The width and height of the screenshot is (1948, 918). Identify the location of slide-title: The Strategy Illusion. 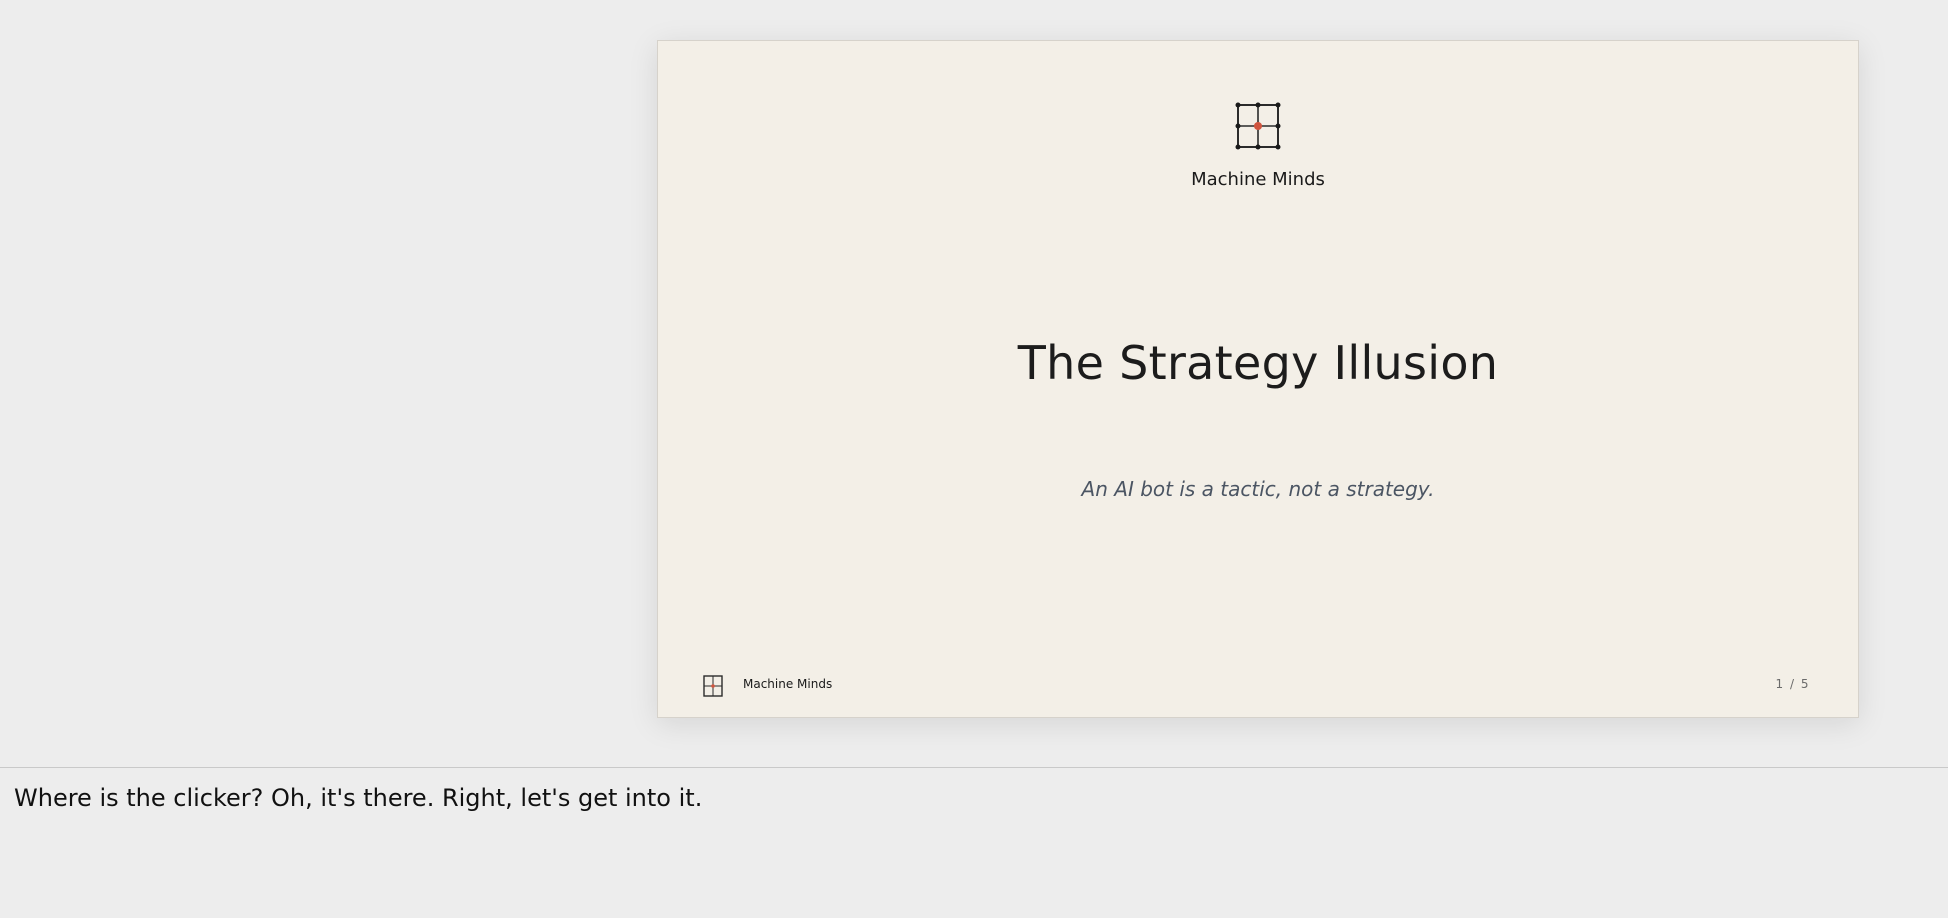
(1258, 363).